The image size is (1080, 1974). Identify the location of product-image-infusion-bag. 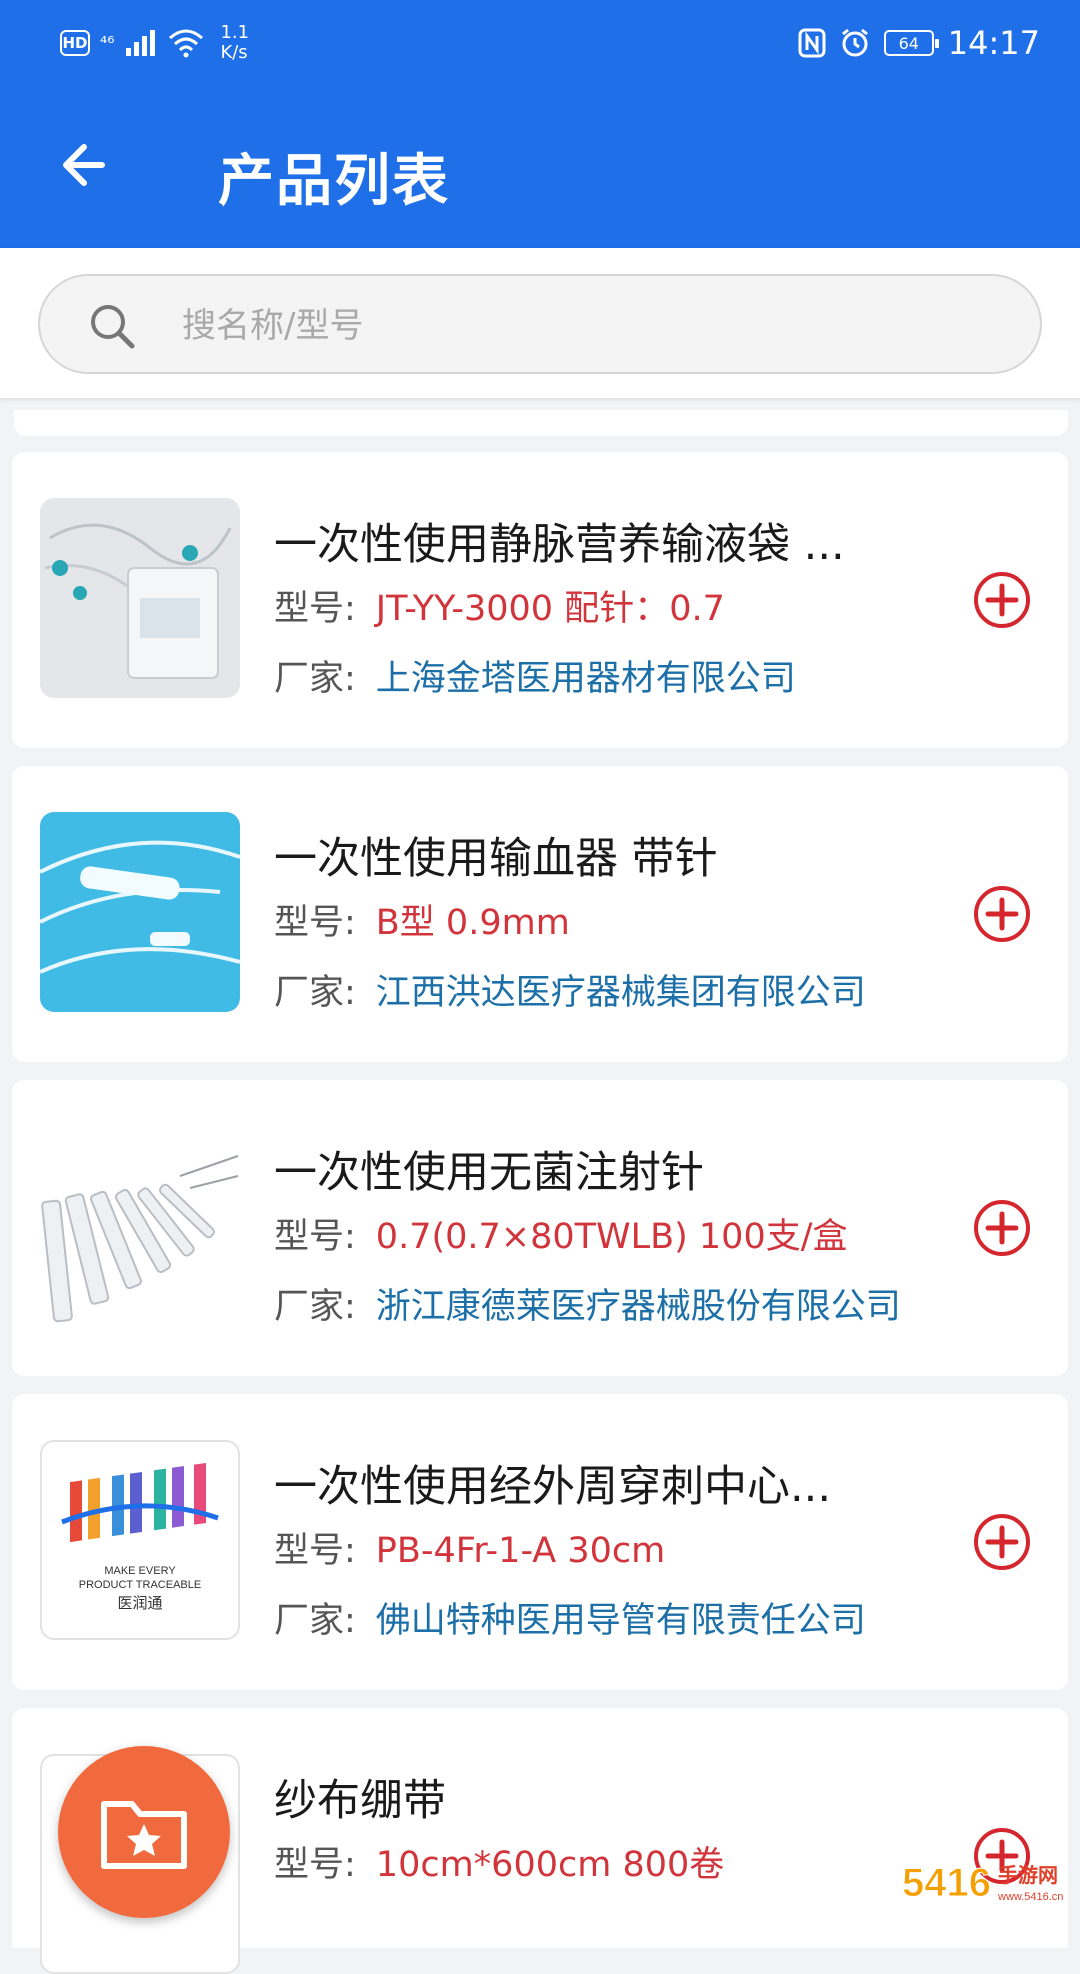
(140, 598).